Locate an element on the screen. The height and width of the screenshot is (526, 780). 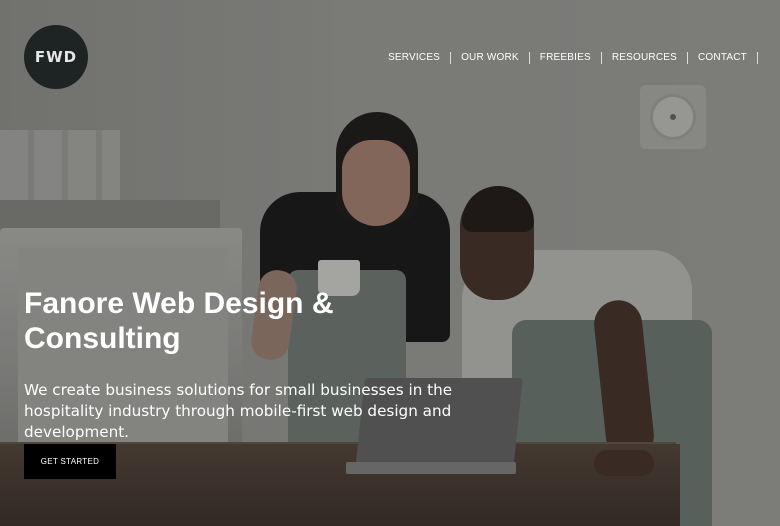
nav-item-services: SERVICES is located at coordinates (420, 58).